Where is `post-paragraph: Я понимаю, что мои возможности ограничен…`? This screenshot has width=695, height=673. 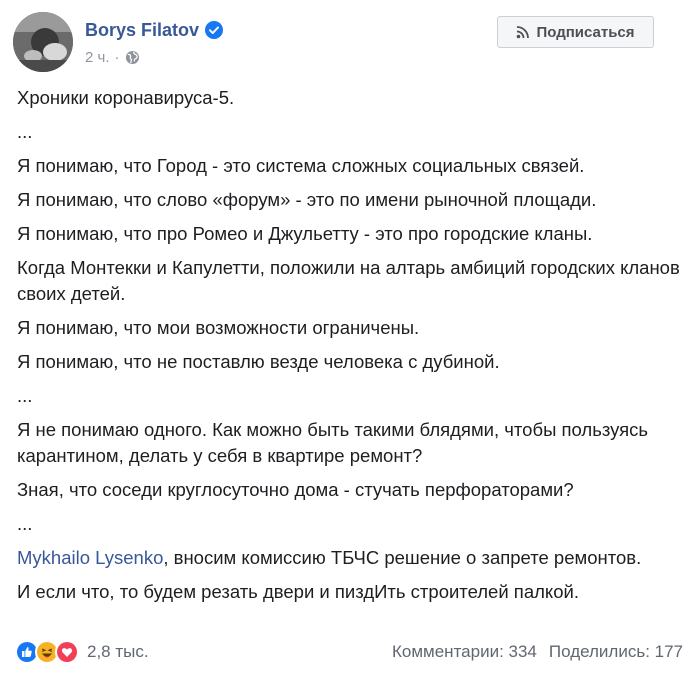
post-paragraph: Я понимаю, что мои возможности ограничен… is located at coordinates (218, 327).